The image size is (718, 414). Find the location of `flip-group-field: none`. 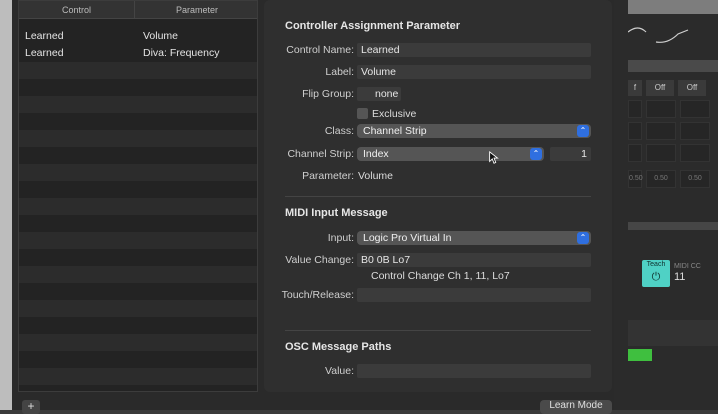

flip-group-field: none is located at coordinates (379, 94).